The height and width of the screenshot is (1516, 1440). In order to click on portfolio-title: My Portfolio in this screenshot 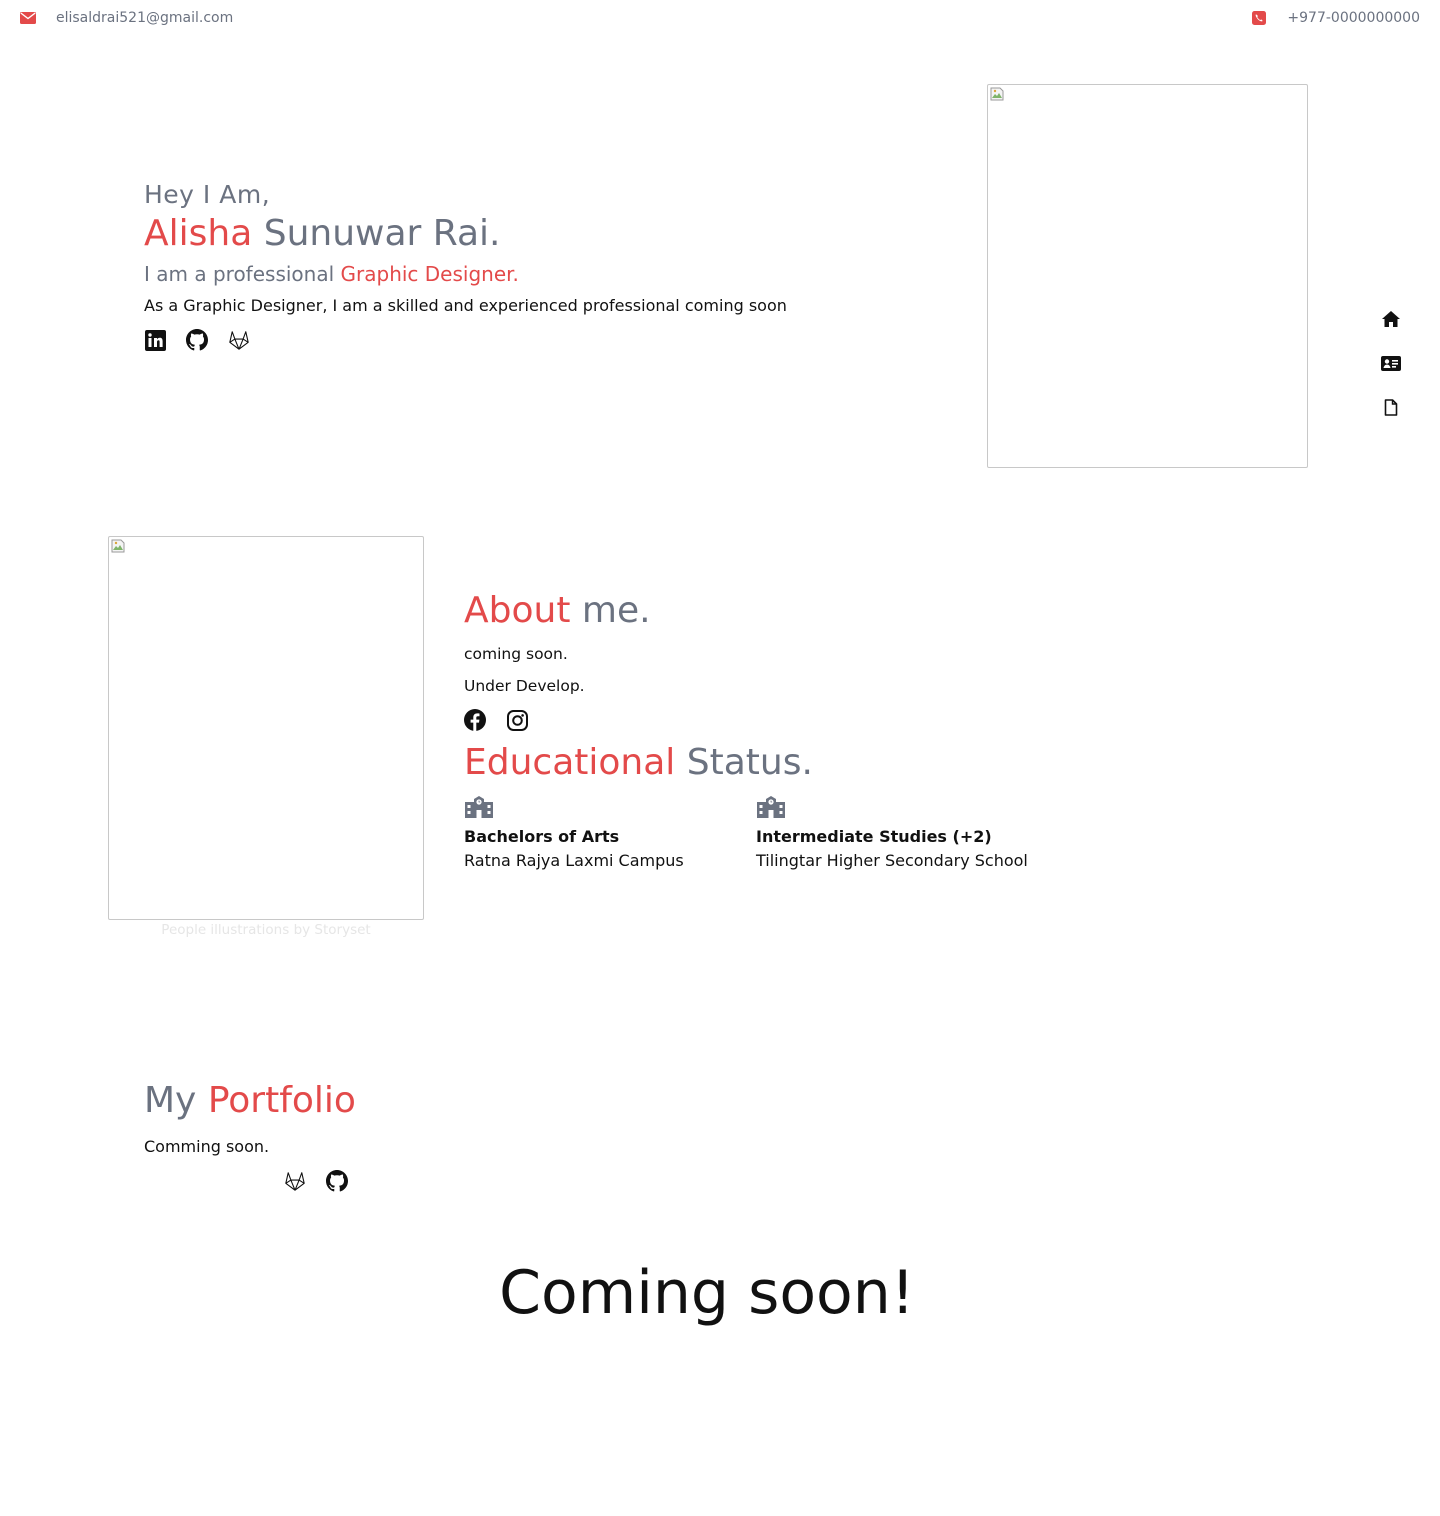, I will do `click(250, 1100)`.